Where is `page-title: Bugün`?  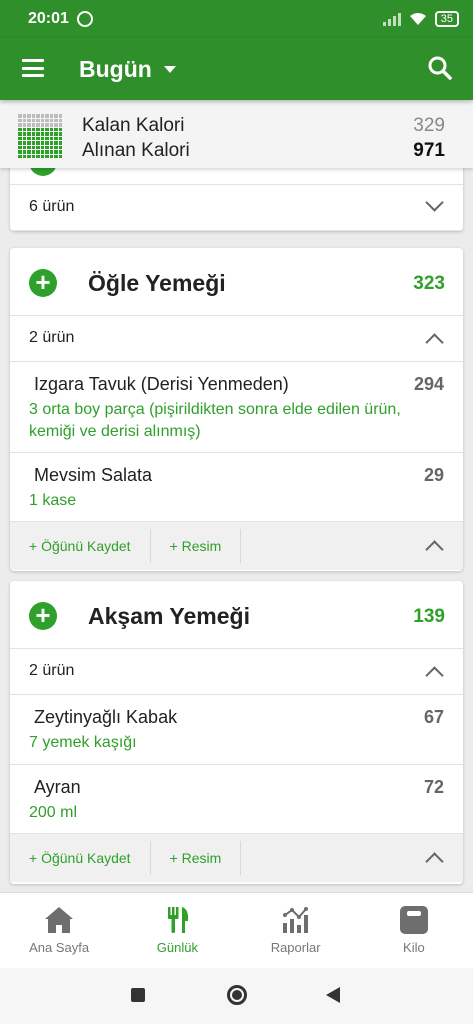
page-title: Bugün is located at coordinates (115, 68).